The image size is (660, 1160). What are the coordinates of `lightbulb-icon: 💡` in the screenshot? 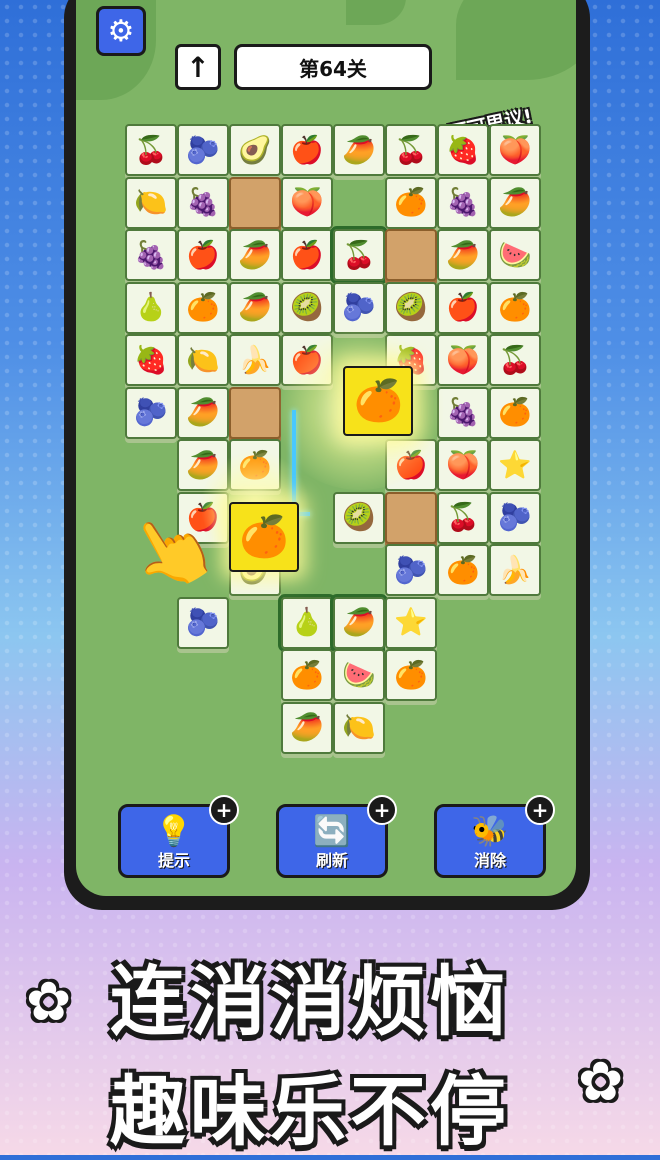 It's located at (174, 831).